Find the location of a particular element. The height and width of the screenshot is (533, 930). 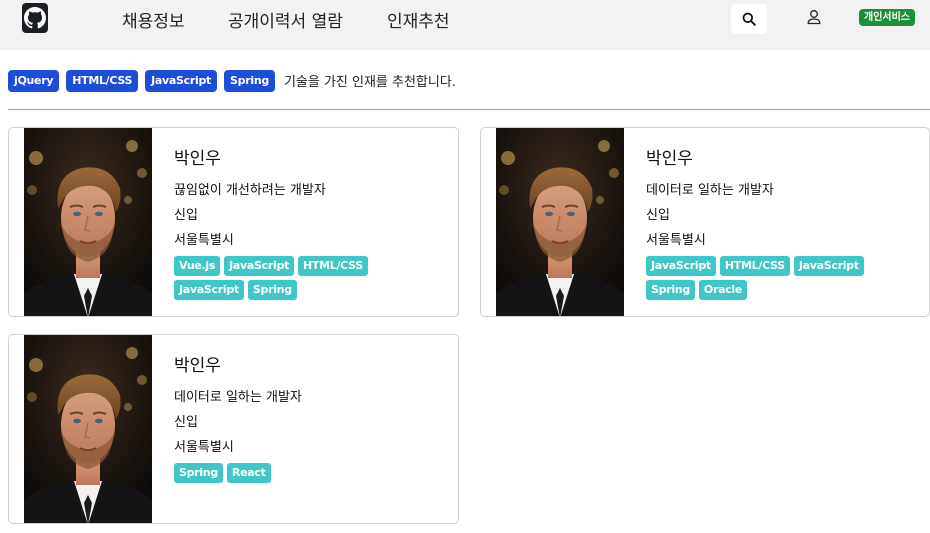

user-icon is located at coordinates (814, 17).